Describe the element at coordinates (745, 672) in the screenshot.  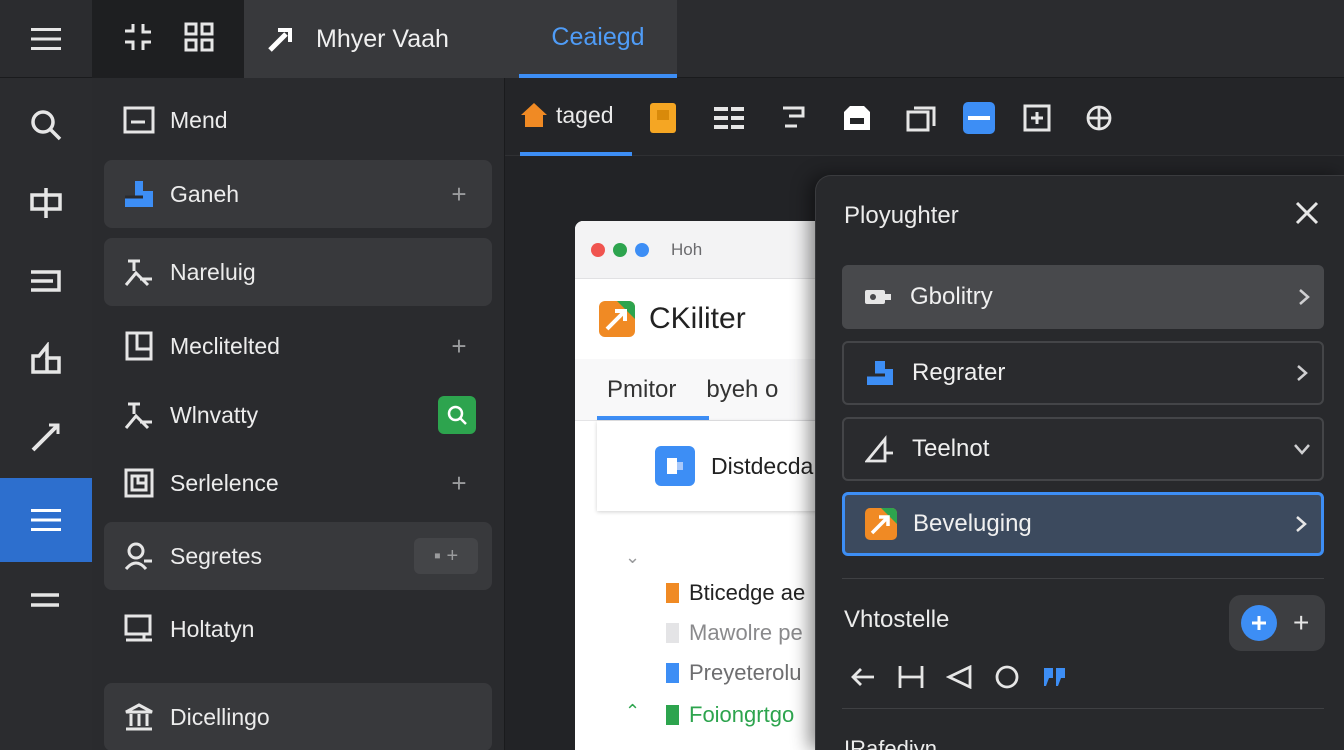
I see `row-text: Preyeterolu` at that location.